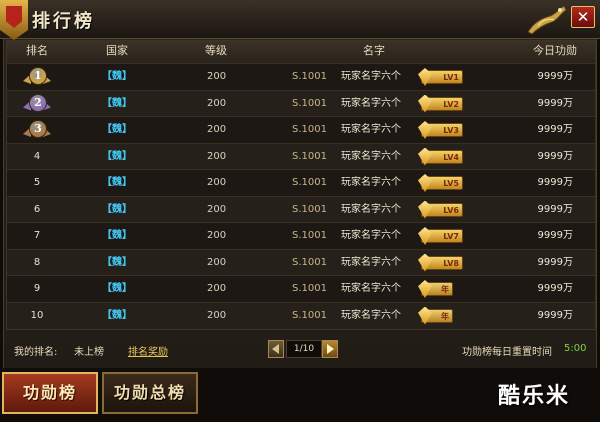 The width and height of the screenshot is (600, 422). Describe the element at coordinates (440, 183) in the screenshot. I see `vip-badge-cell: LV5` at that location.